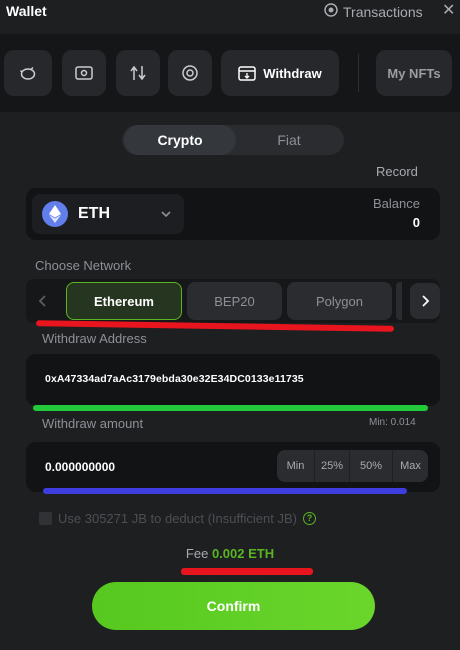 This screenshot has width=460, height=650. Describe the element at coordinates (399, 301) in the screenshot. I see `network-option-partial` at that location.